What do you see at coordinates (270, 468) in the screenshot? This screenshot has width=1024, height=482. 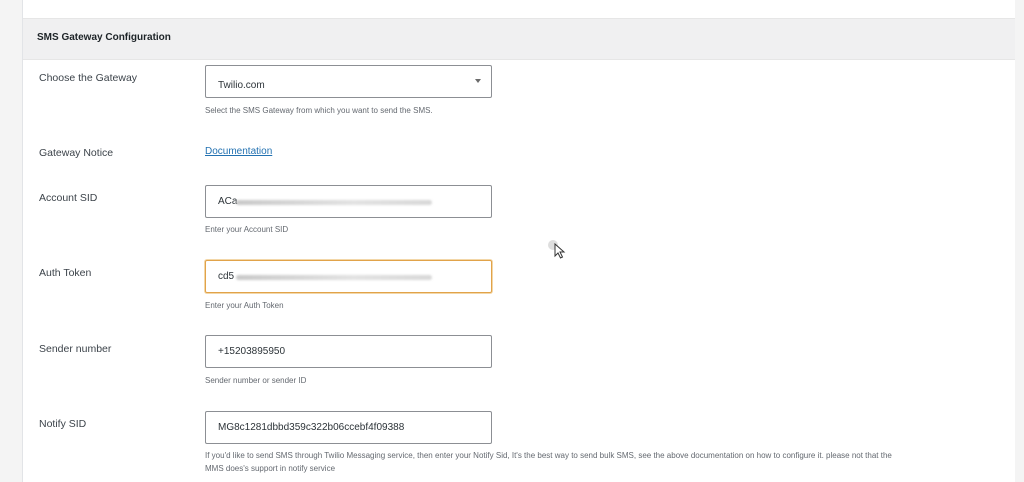 I see `notify-sid-help-line-2: MMS does's support in notify service` at bounding box center [270, 468].